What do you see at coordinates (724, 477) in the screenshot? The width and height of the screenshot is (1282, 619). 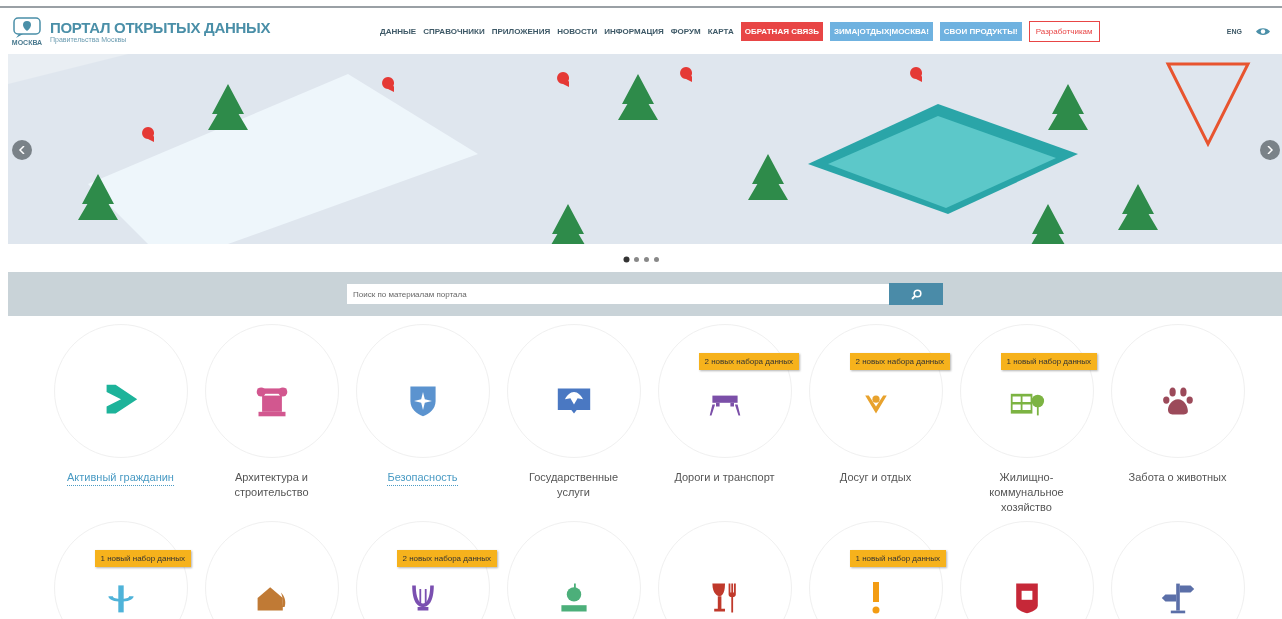 I see `category-link: Дороги и транспорт` at bounding box center [724, 477].